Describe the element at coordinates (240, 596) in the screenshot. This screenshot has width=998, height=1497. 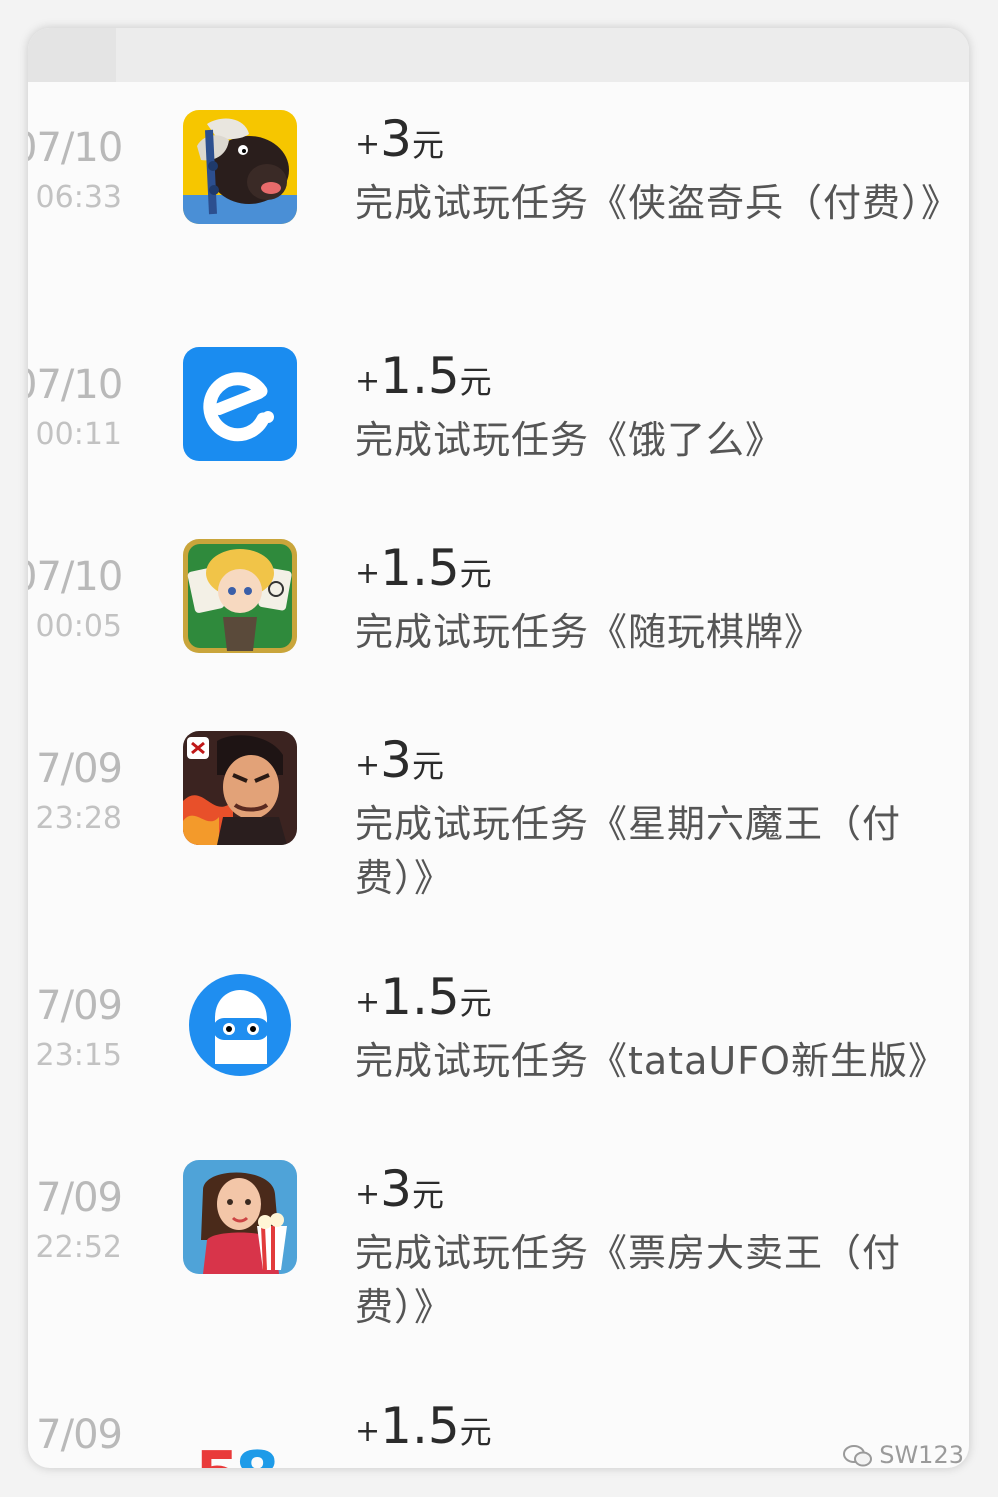
I see `card-game-girl-icon` at that location.